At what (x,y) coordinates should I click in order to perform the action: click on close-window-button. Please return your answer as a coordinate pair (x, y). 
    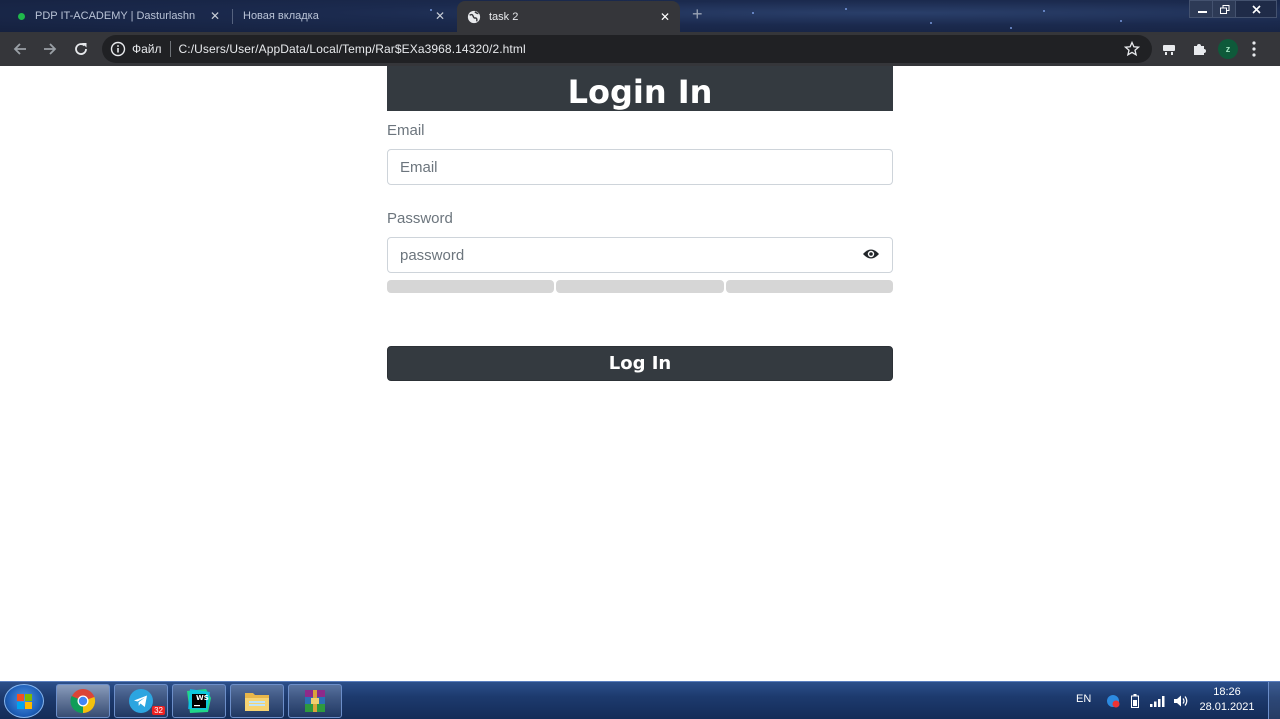
    Looking at the image, I should click on (1256, 9).